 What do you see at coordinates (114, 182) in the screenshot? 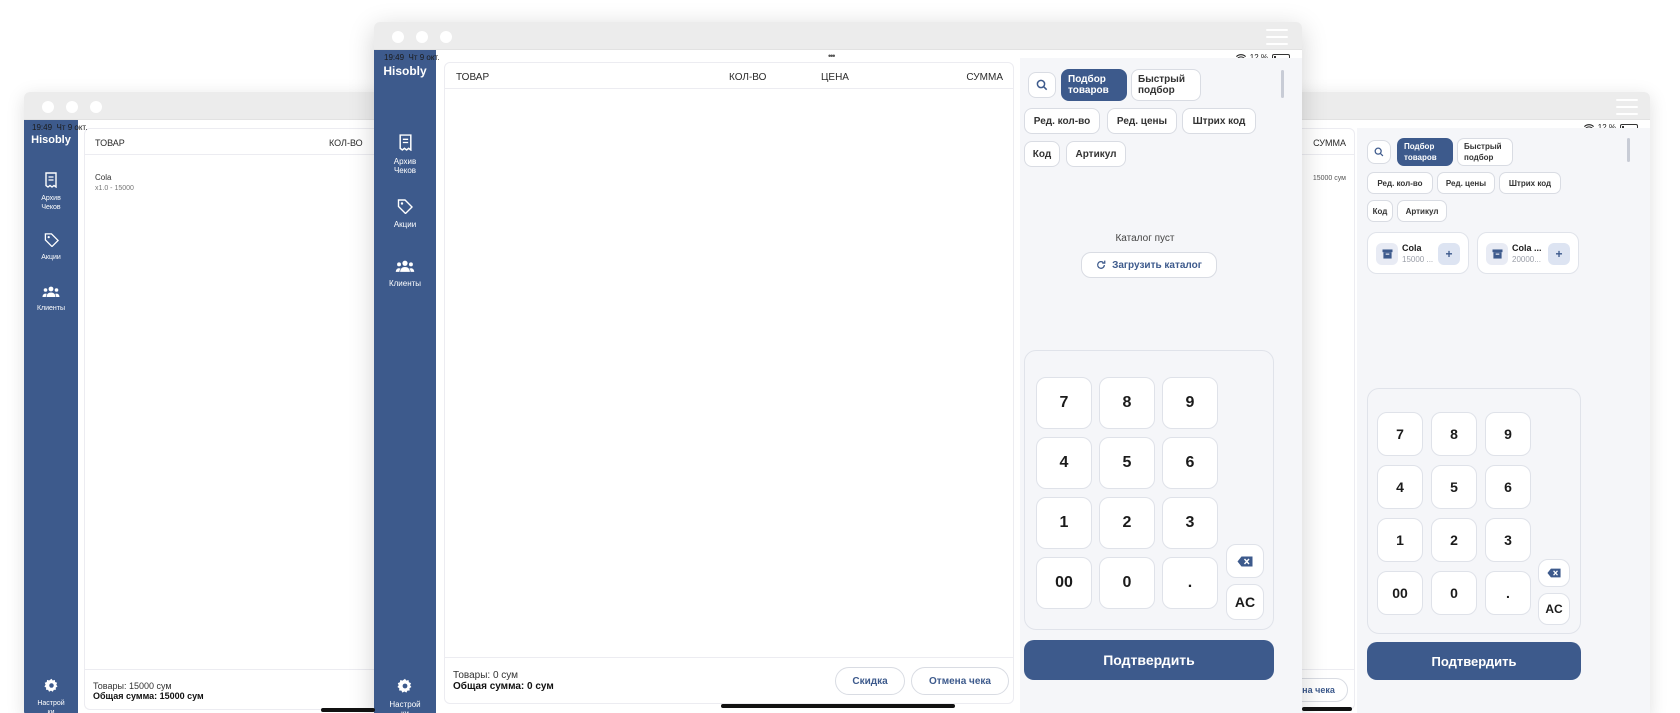
I see `cart-line-item: Cola x1.0 - 15000` at bounding box center [114, 182].